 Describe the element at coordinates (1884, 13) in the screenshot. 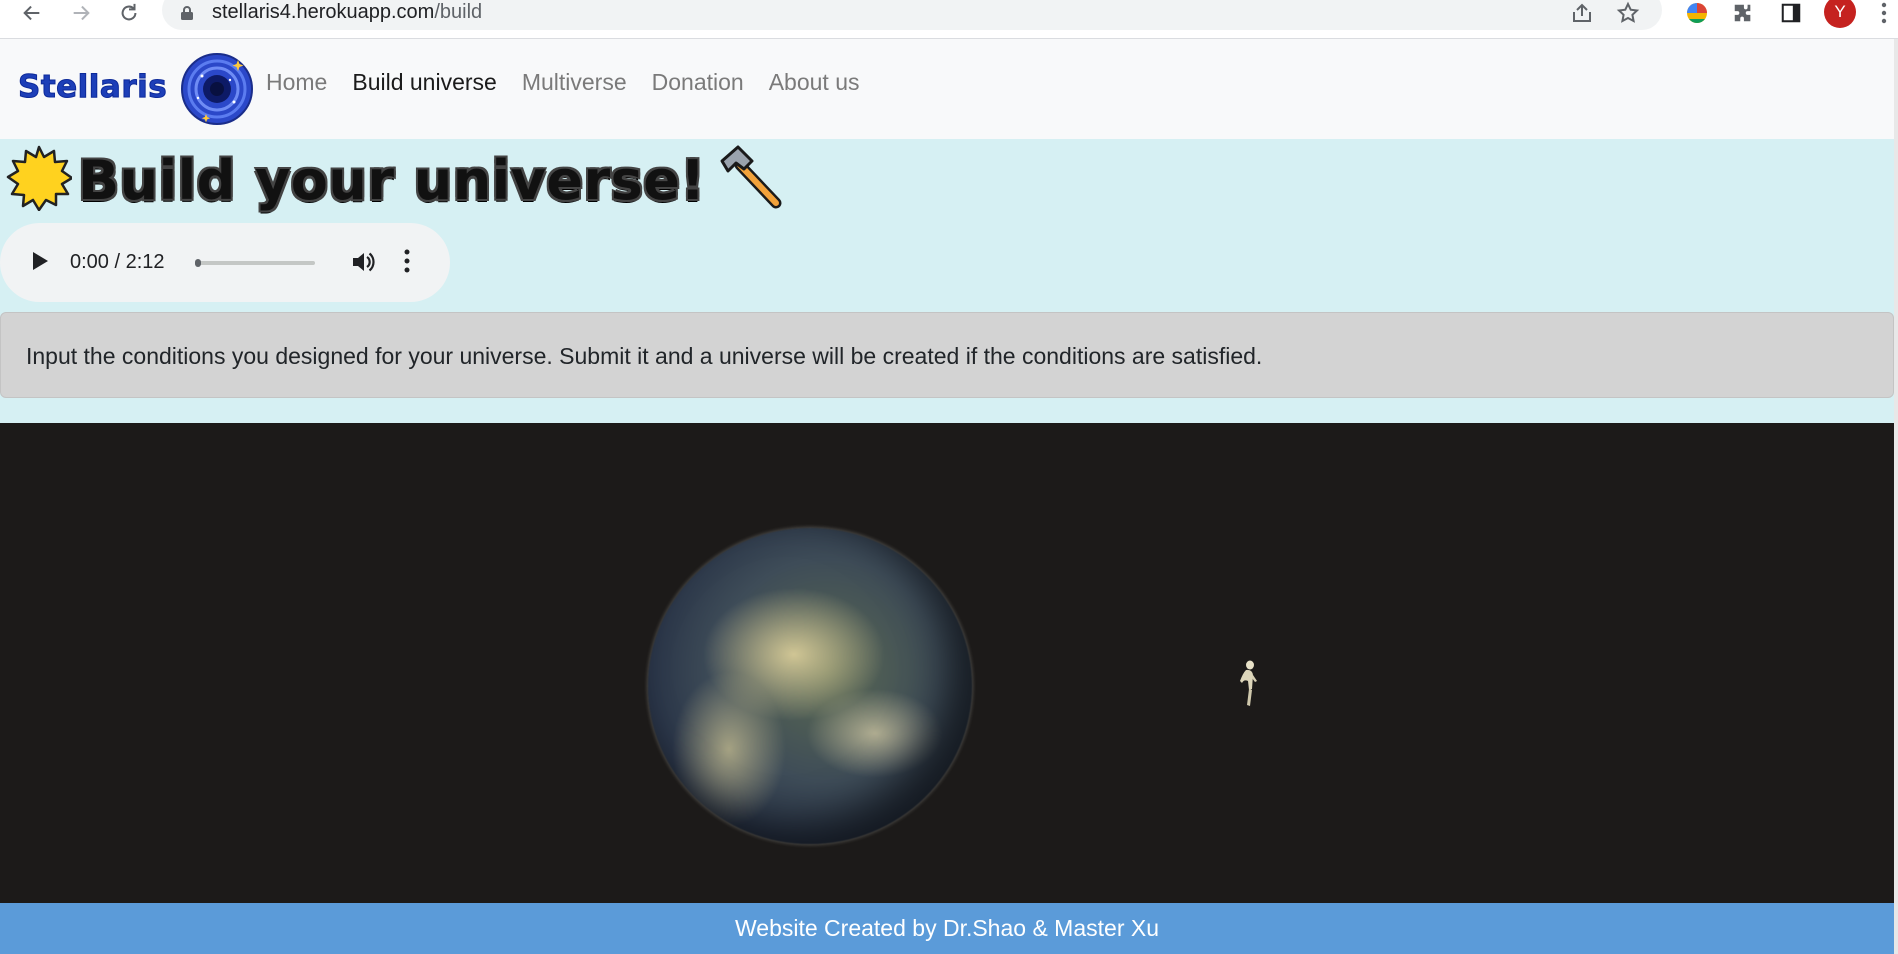

I see `browser-menu-icon` at that location.